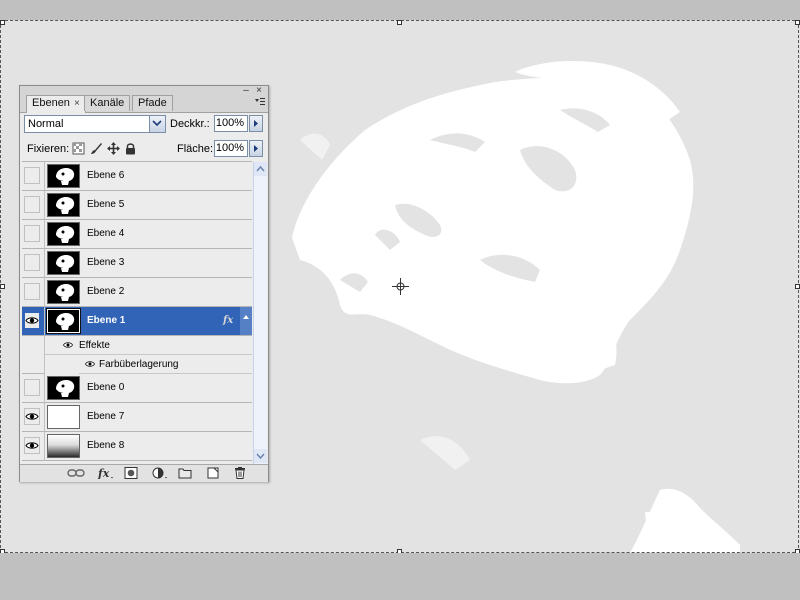 This screenshot has width=800, height=600. What do you see at coordinates (51, 103) in the screenshot?
I see `tab-label: Ebenen` at bounding box center [51, 103].